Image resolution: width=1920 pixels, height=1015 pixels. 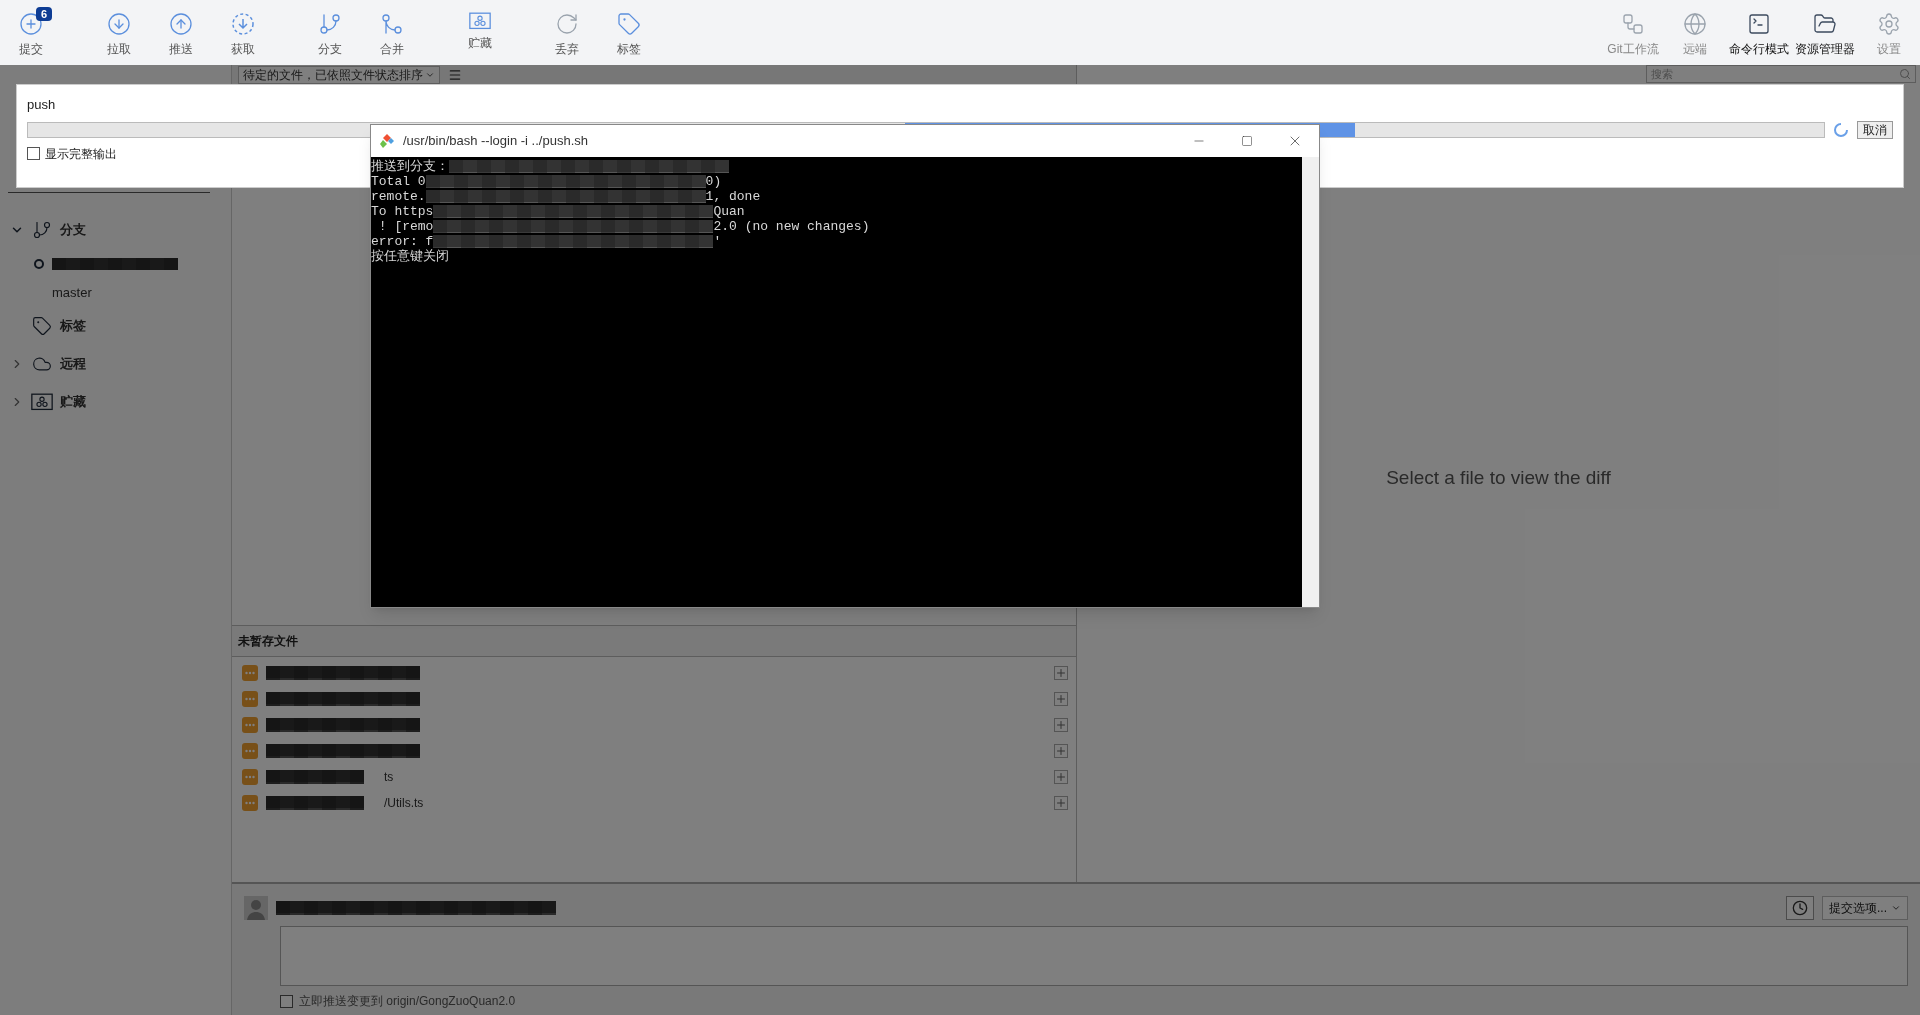 What do you see at coordinates (729, 211) in the screenshot?
I see `terminal-text: Quan` at bounding box center [729, 211].